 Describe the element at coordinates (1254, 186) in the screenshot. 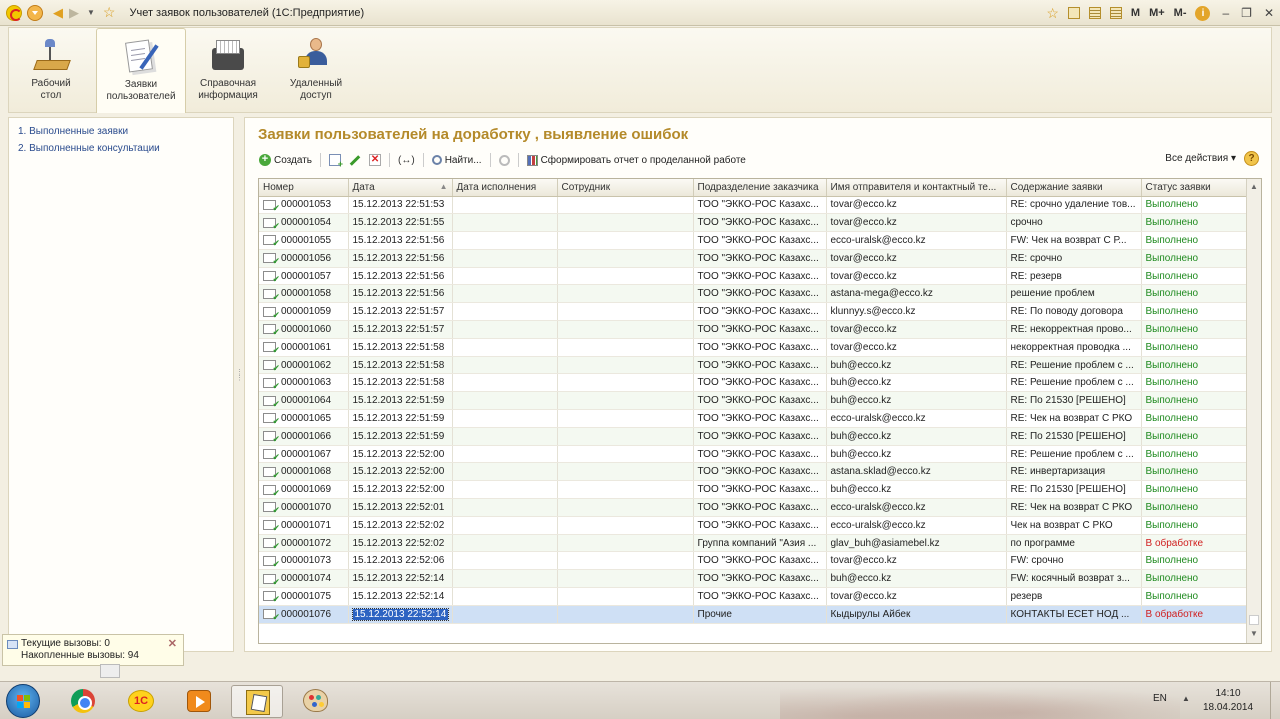

I see `scroll-up-icon: ▲` at that location.